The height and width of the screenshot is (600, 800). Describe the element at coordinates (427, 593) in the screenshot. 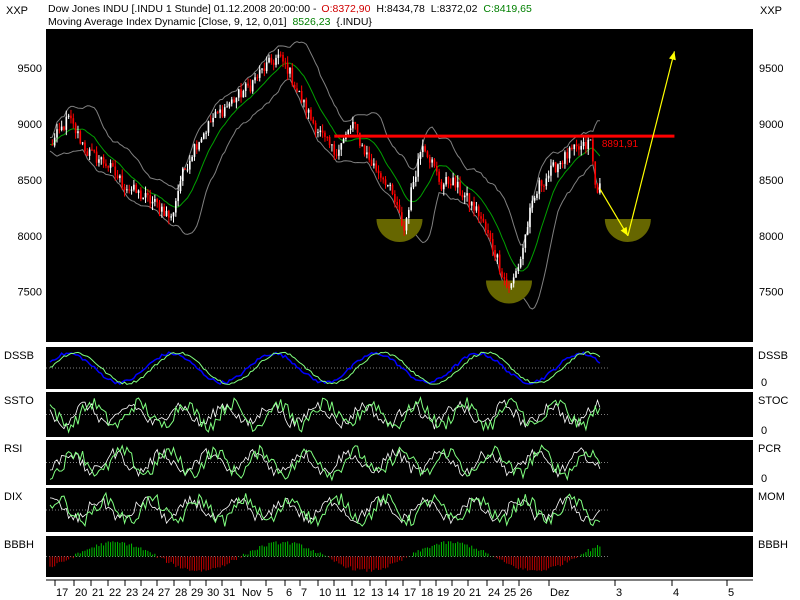

I see `x-tick-label: 18` at that location.